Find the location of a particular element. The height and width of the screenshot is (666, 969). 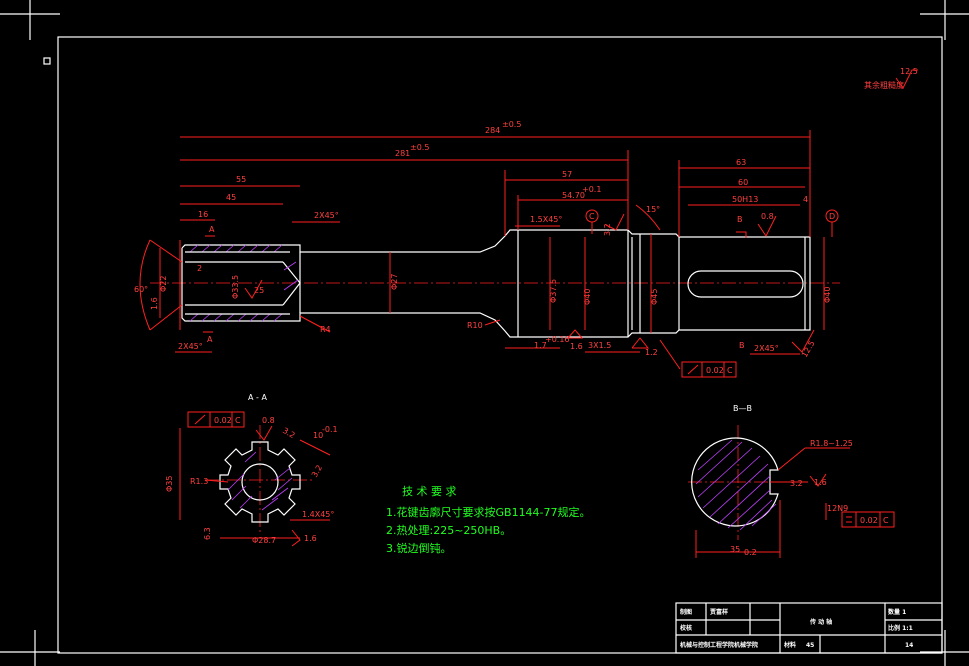

notes-line-1: 1.花键齿廓尺寸要求按GB1144-77规定。 is located at coordinates (488, 512).